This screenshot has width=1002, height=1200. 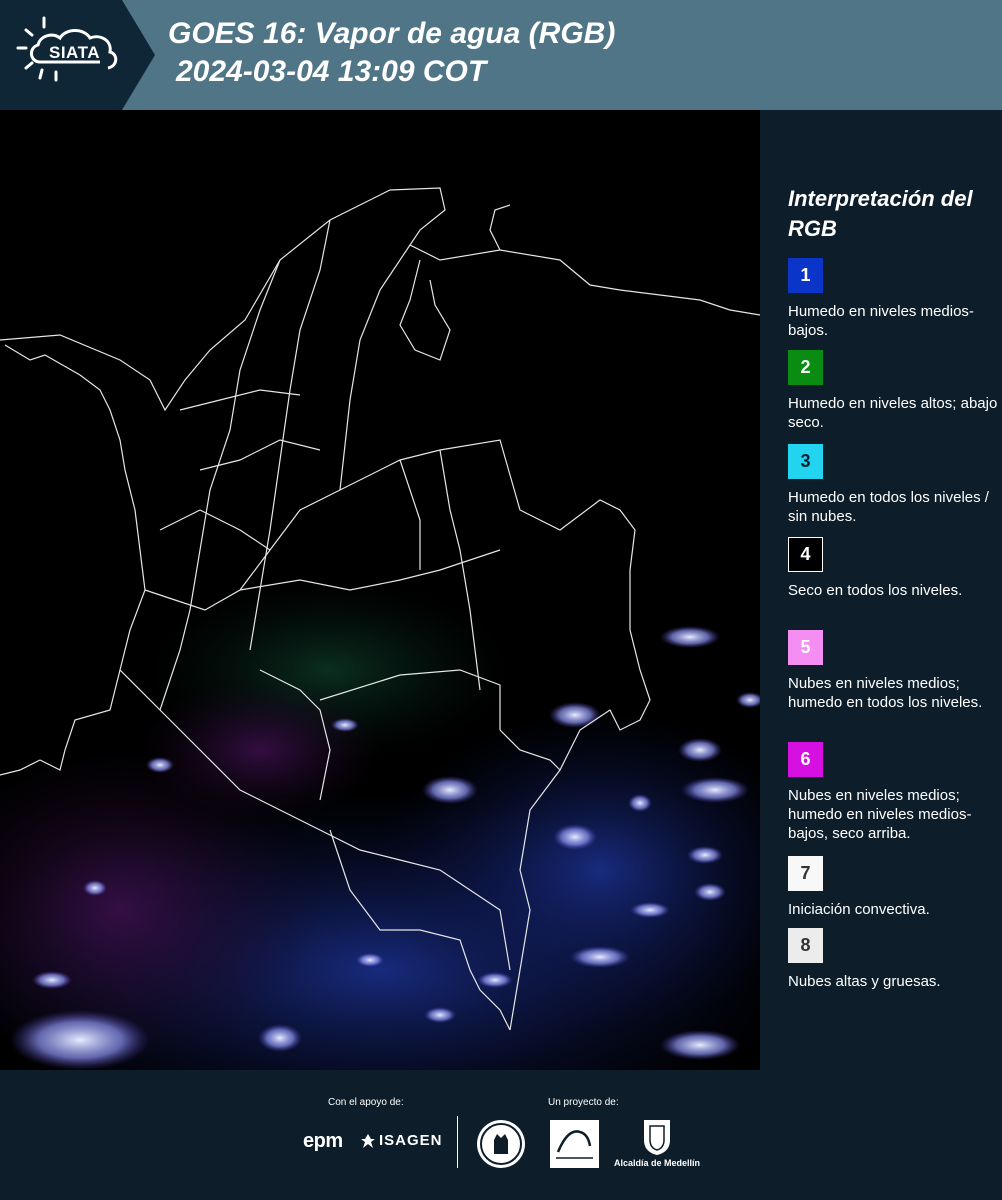 What do you see at coordinates (864, 981) in the screenshot?
I see `legend-description: Nubes altas y gruesas.` at bounding box center [864, 981].